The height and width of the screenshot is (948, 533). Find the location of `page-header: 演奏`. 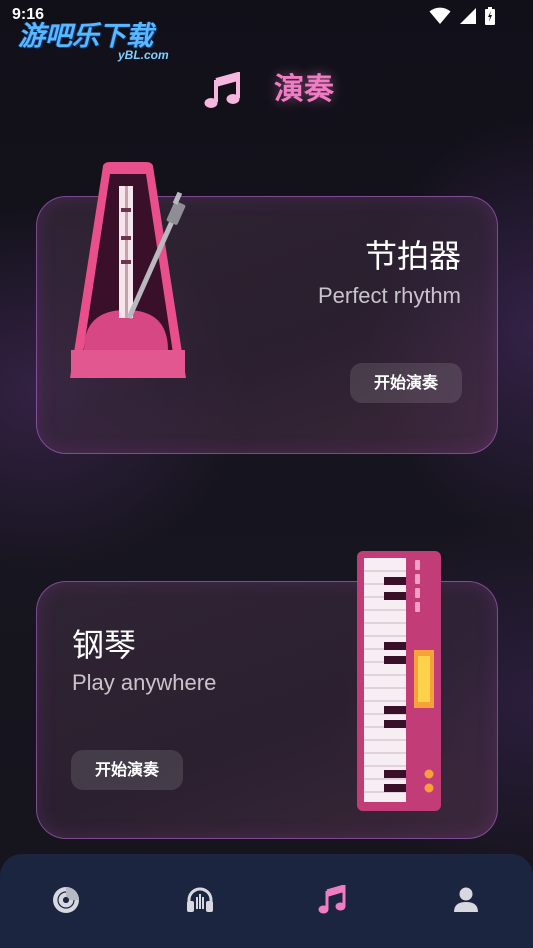

page-header: 演奏 is located at coordinates (266, 85).